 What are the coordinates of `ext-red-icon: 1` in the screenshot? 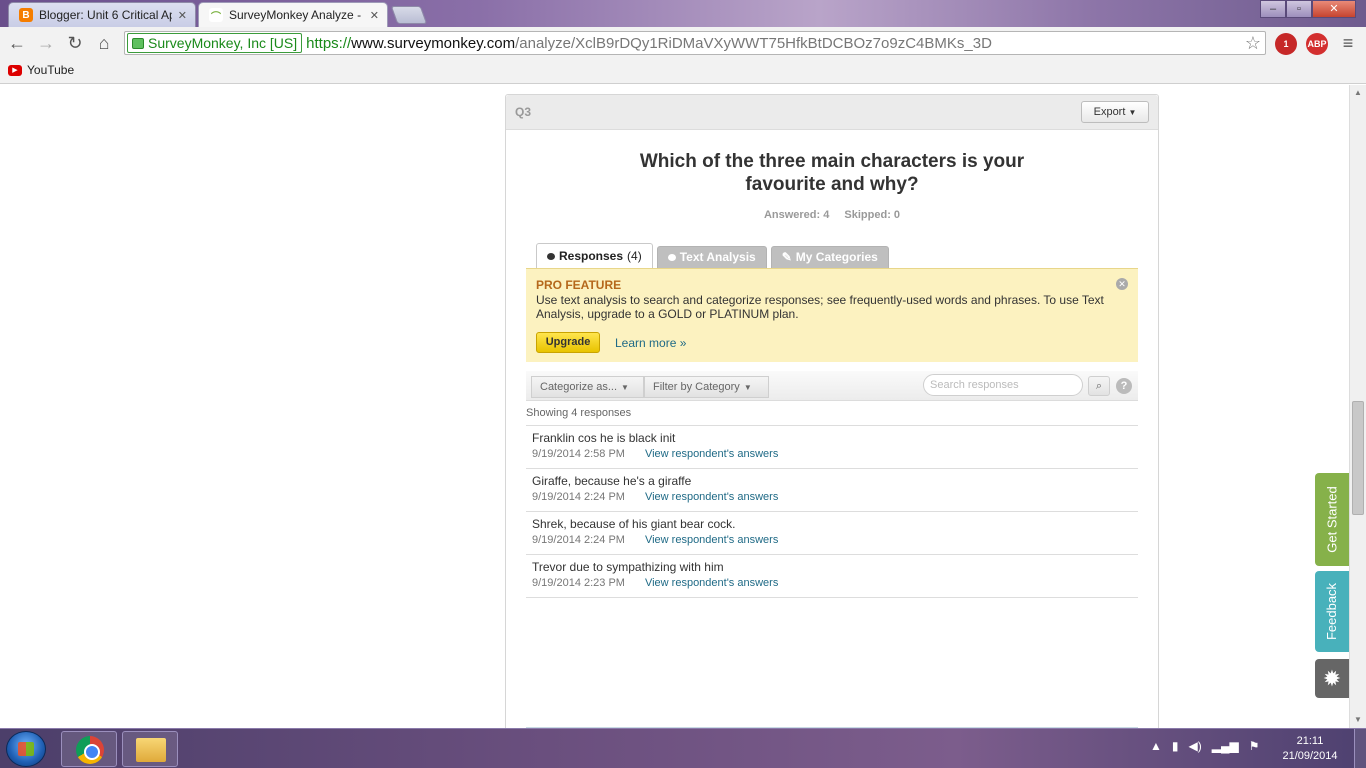 It's located at (1286, 44).